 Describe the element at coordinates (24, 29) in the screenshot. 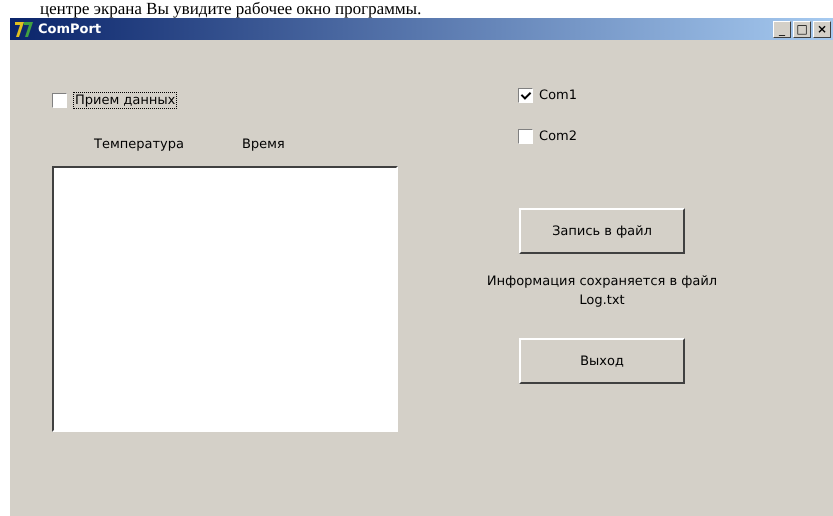

I see `app-icon` at that location.